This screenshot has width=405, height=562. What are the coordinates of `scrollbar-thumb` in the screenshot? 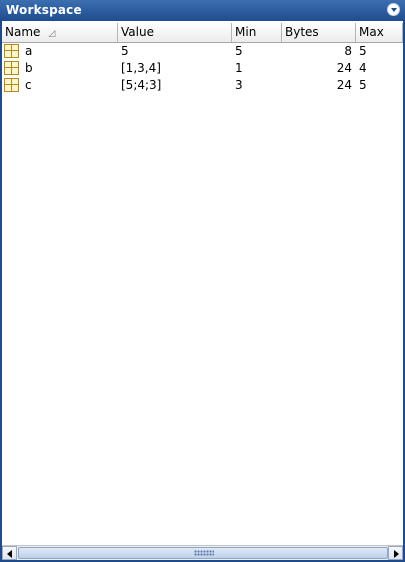 It's located at (203, 553).